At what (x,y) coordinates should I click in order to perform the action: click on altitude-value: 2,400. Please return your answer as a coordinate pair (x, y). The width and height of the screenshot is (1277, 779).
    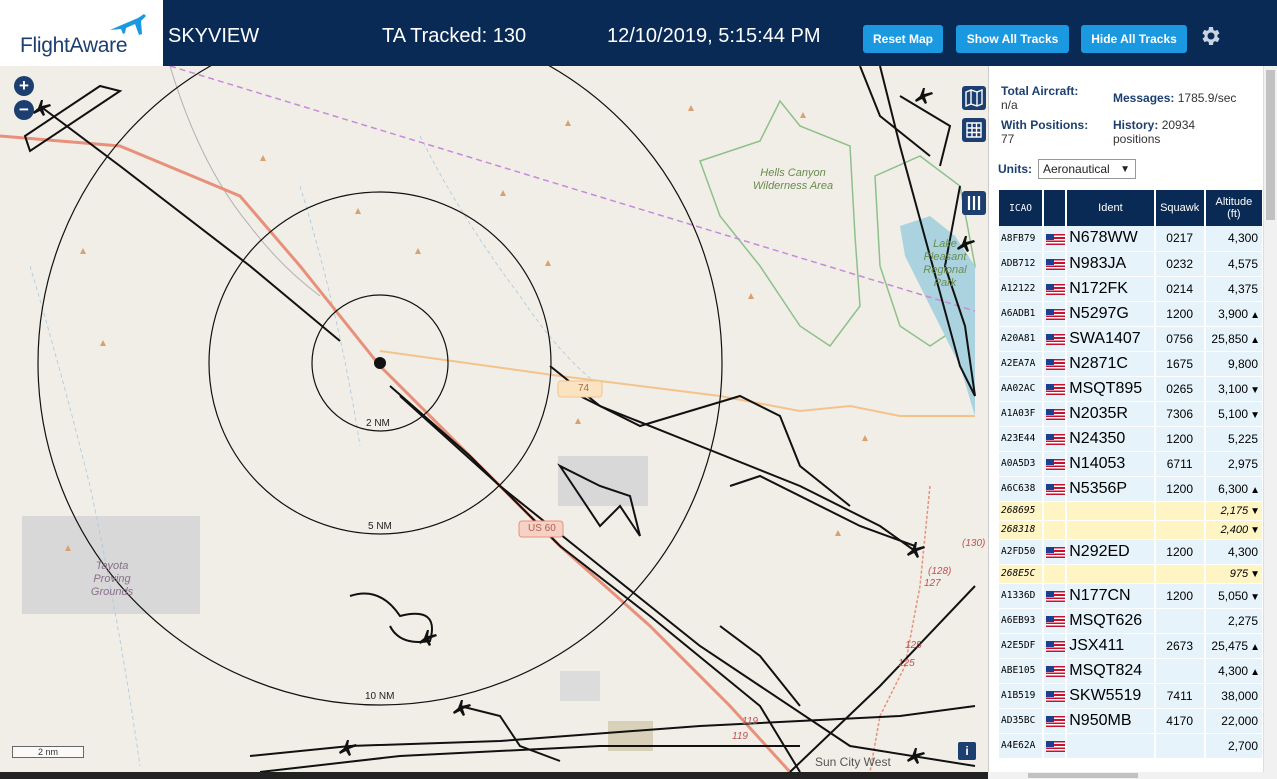
    Looking at the image, I should click on (1234, 529).